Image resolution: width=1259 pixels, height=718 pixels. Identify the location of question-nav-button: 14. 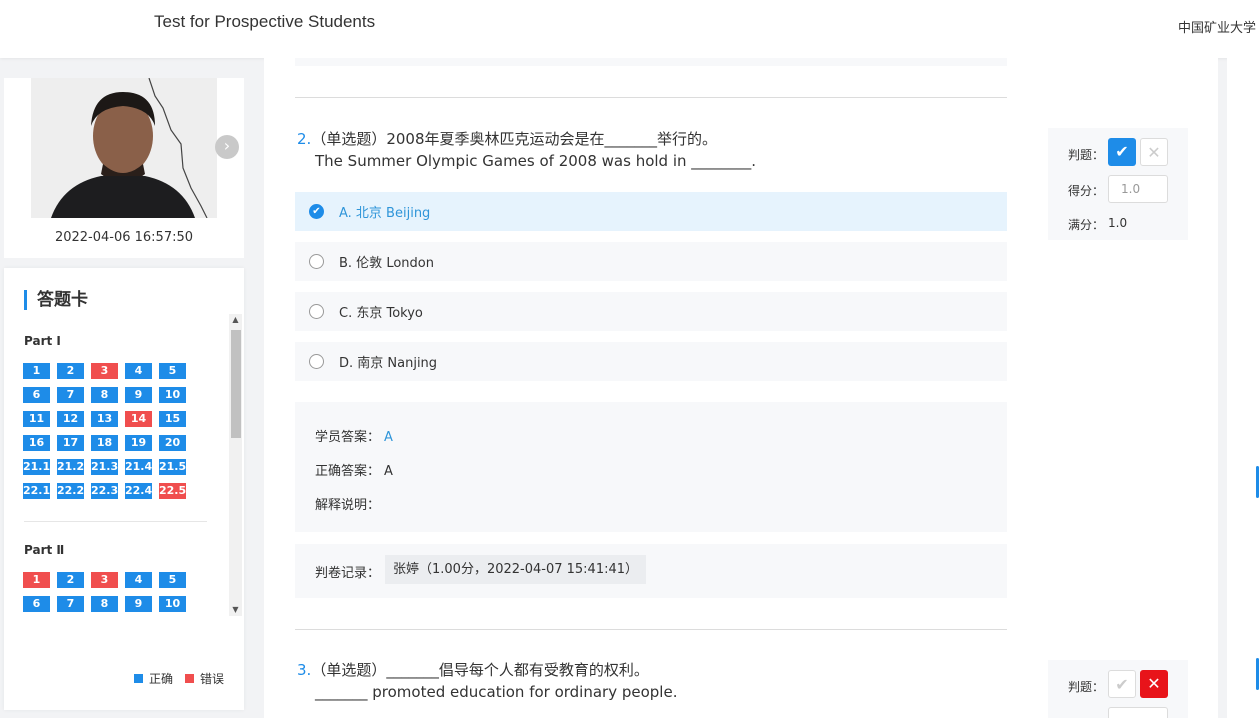
(138, 419).